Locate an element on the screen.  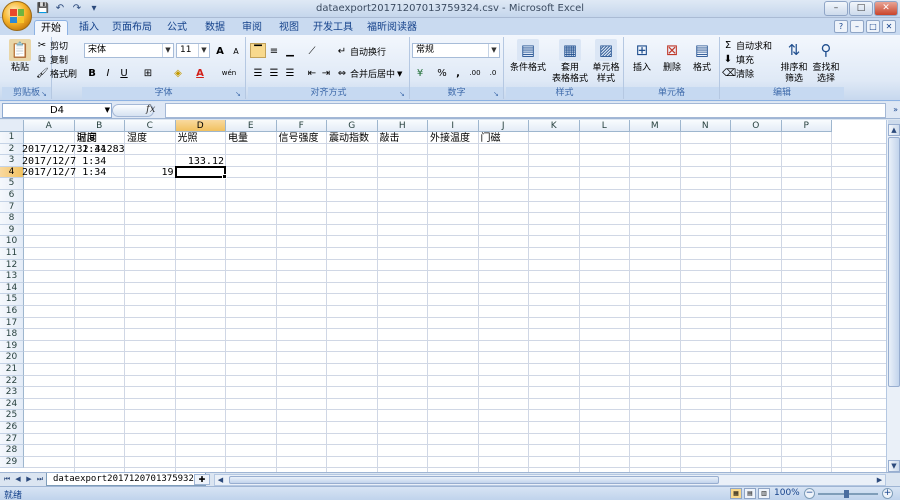
currency-icon: ¥ is located at coordinates (420, 72).